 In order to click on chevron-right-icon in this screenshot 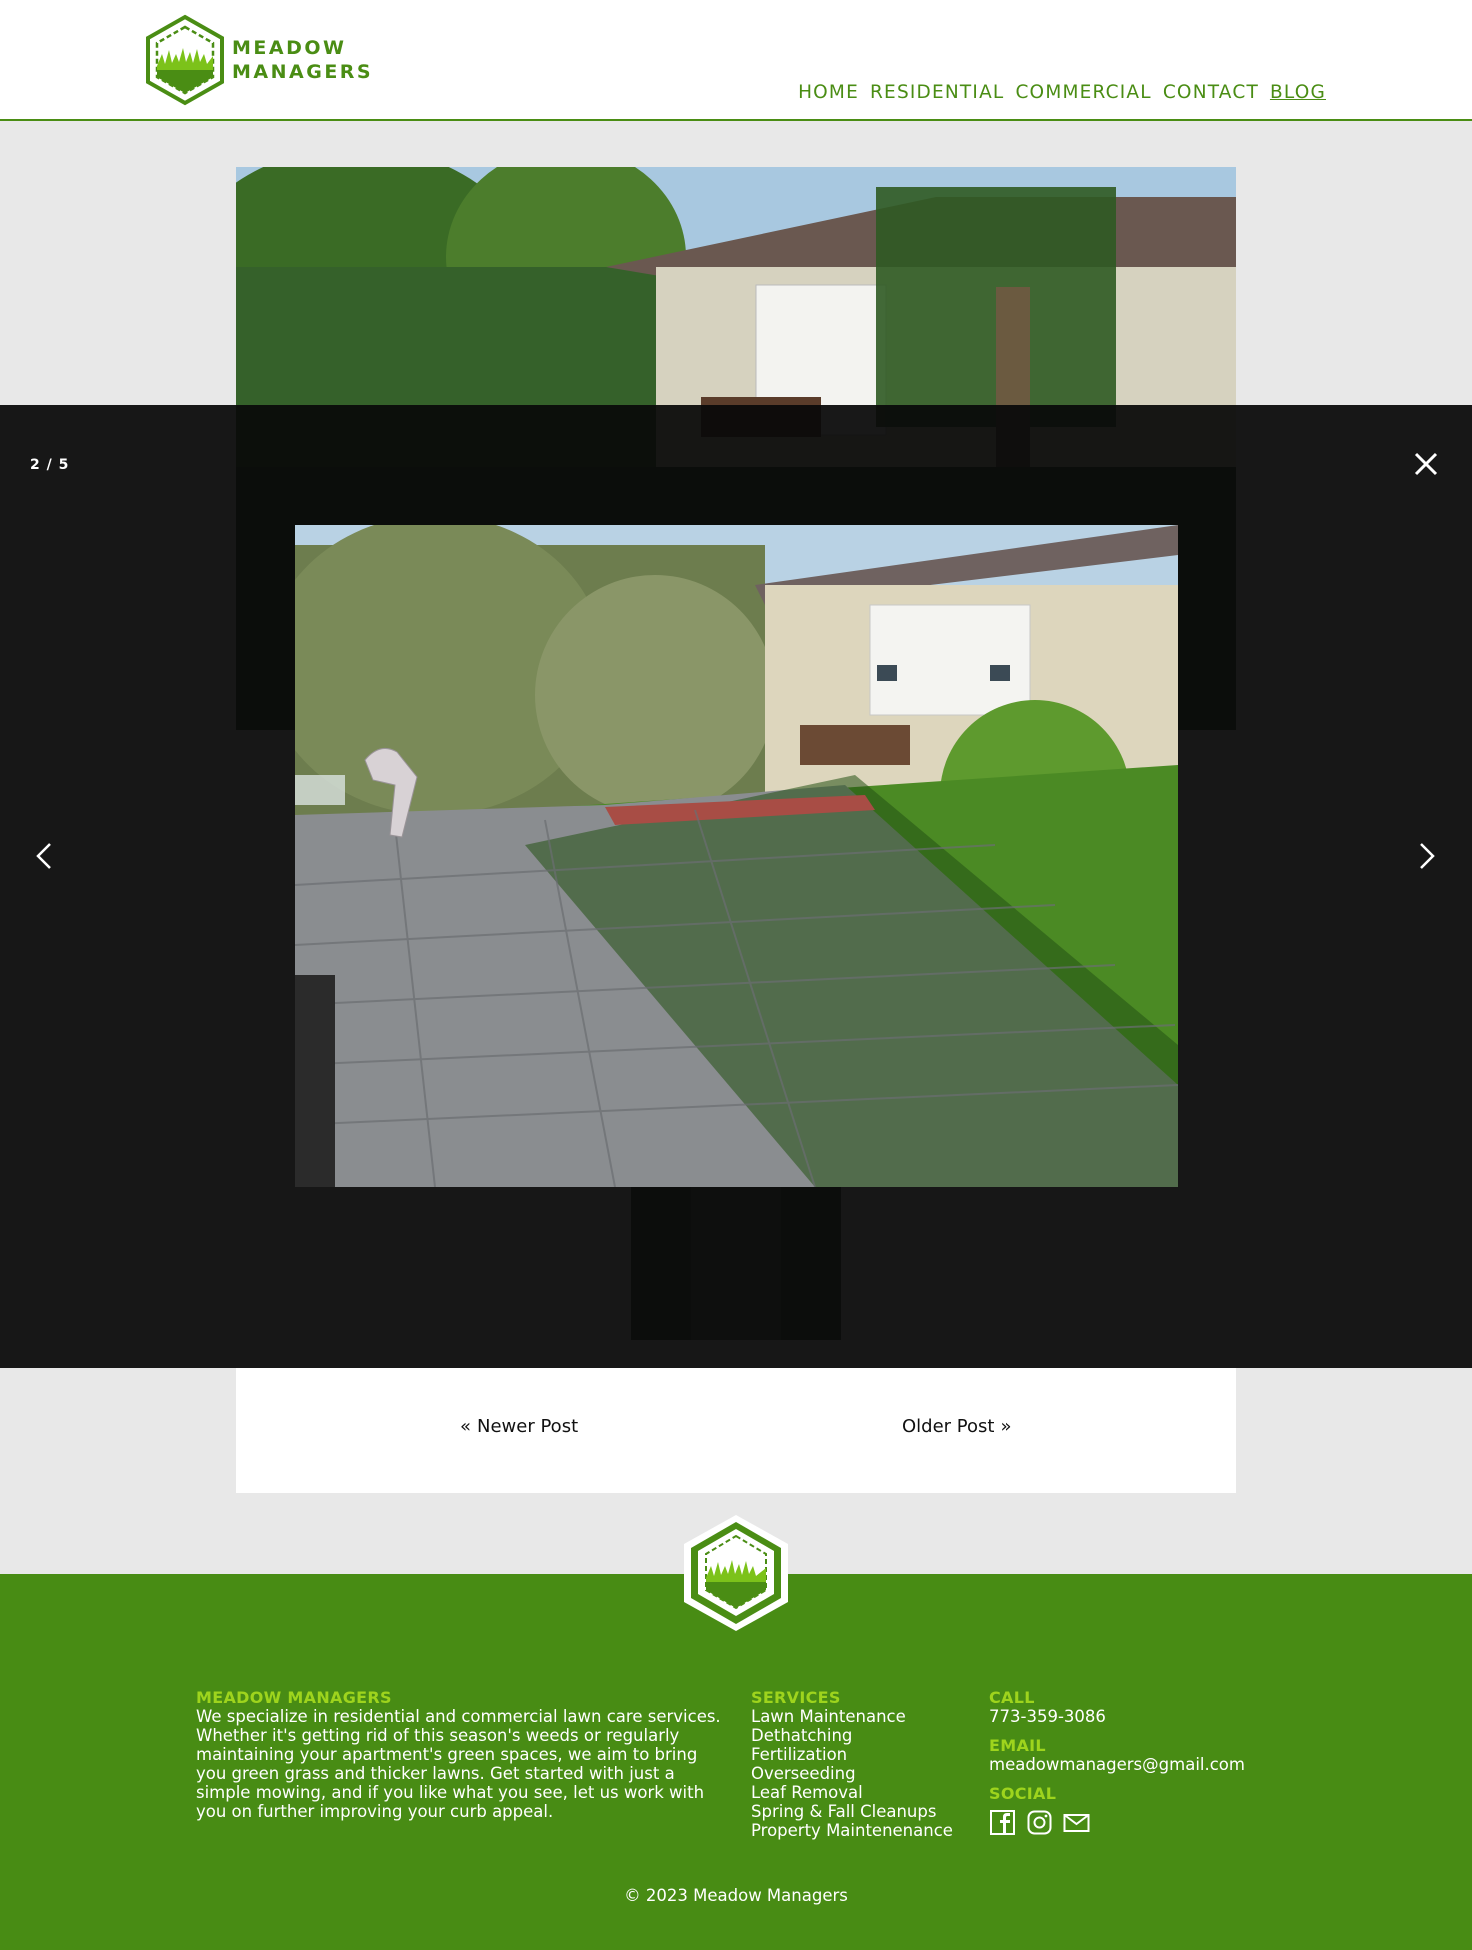, I will do `click(1427, 856)`.